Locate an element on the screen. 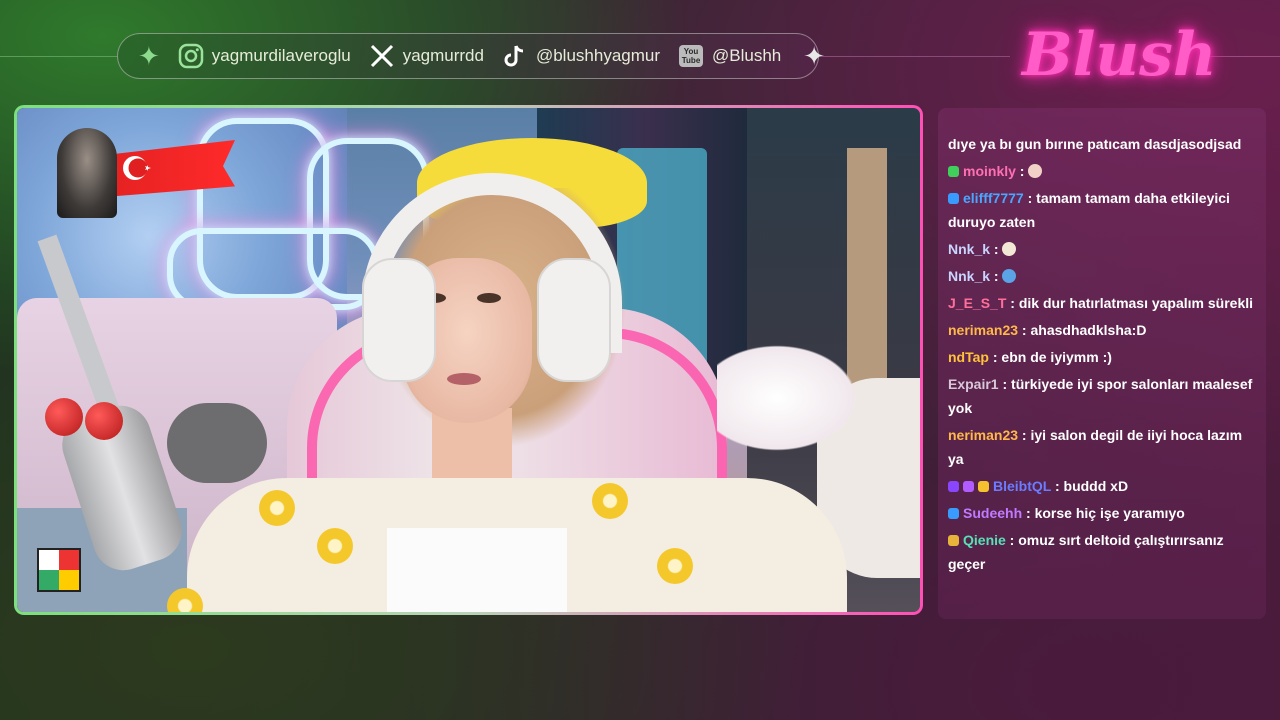 This screenshot has width=1280, height=720. chat-username: Expair1 is located at coordinates (973, 384).